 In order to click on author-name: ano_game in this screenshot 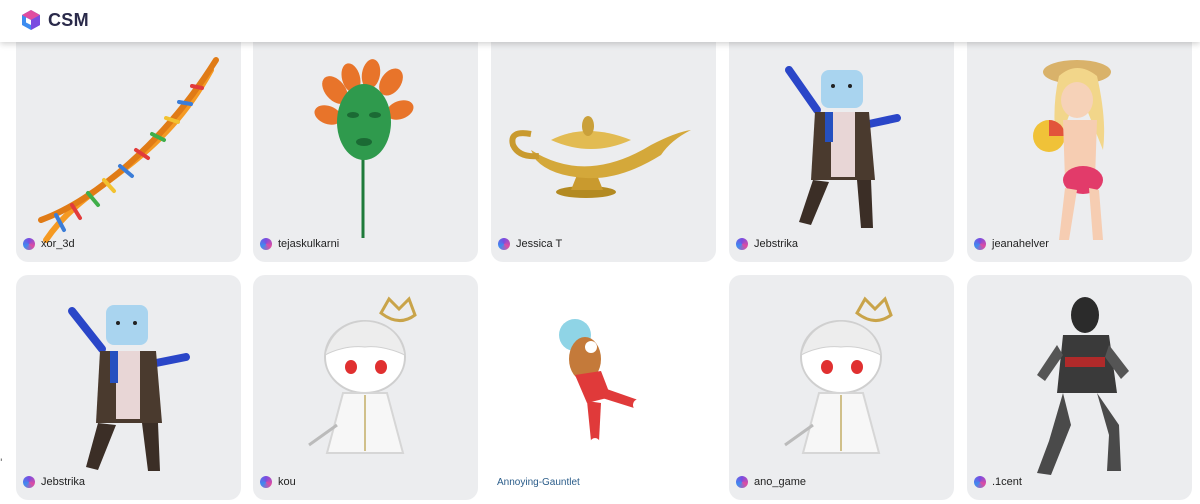, I will do `click(780, 482)`.